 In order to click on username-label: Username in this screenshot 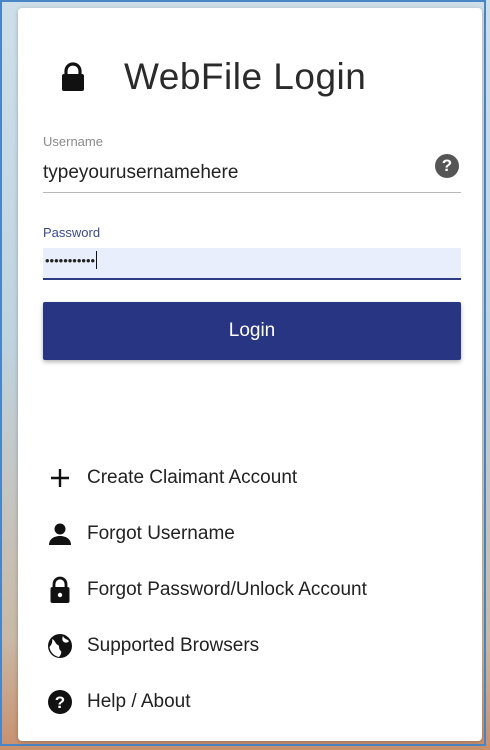, I will do `click(73, 141)`.